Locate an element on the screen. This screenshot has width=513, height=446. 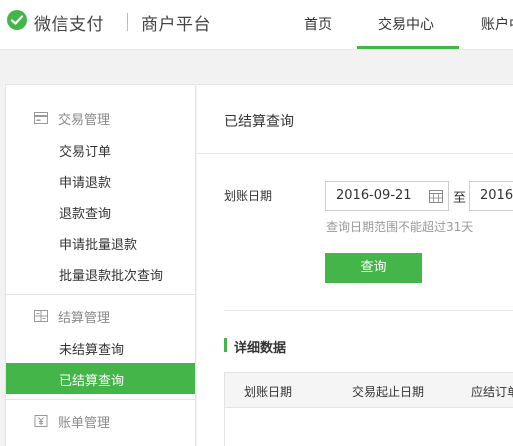
table-header: 划账日期 交易起止日期 应结订单 is located at coordinates (368, 390).